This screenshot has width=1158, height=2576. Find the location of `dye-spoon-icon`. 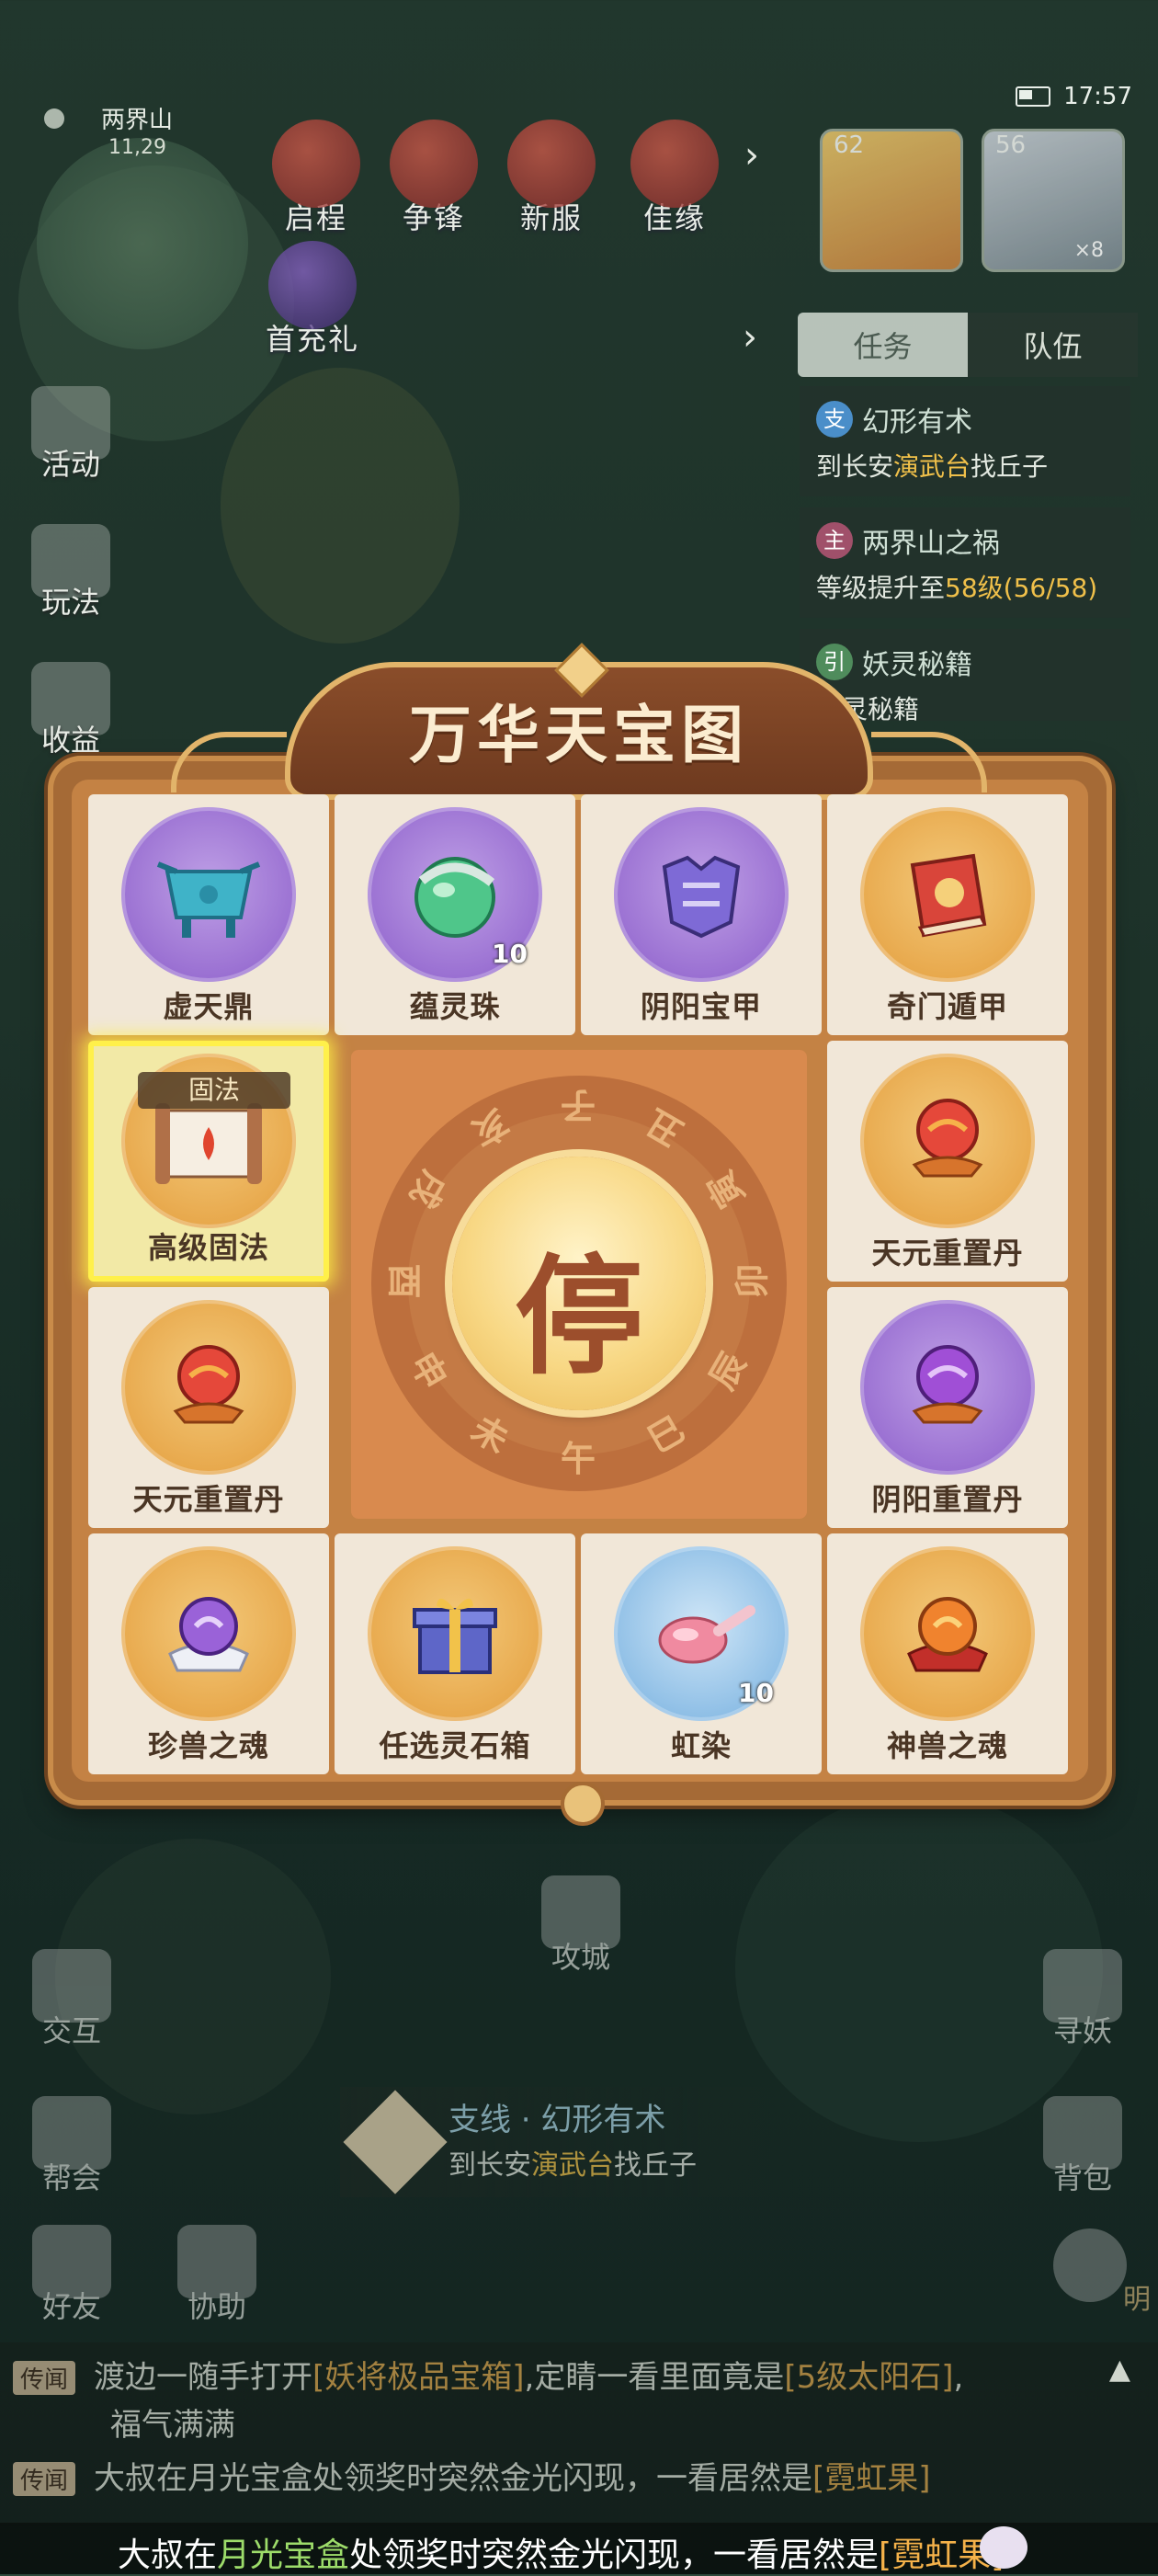

dye-spoon-icon is located at coordinates (706, 1634).